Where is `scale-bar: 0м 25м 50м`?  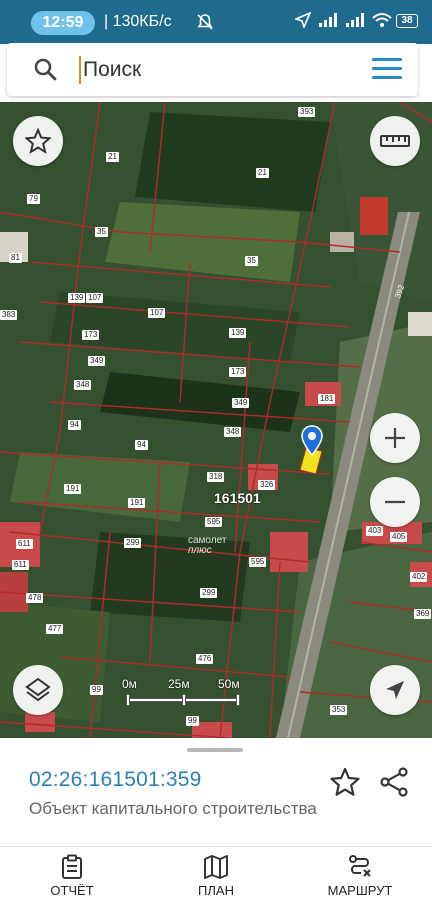
scale-bar: 0м 25м 50м is located at coordinates (185, 694).